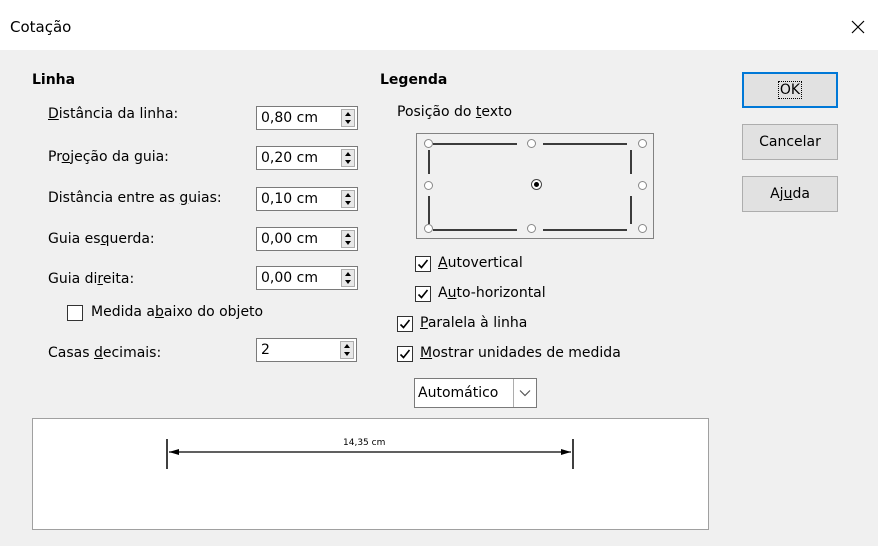 The height and width of the screenshot is (546, 878). Describe the element at coordinates (455, 112) in the screenshot. I see `text-position-label: Posição do texto` at that location.